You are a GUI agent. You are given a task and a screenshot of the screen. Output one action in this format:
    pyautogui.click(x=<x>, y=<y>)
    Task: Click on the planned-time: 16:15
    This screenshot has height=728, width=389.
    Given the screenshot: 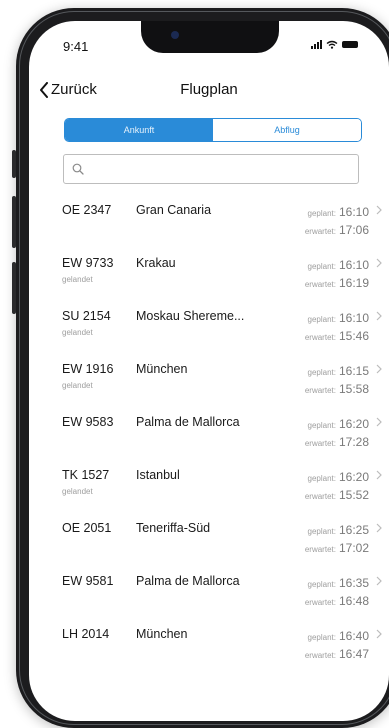 What is the action you would take?
    pyautogui.click(x=353, y=371)
    